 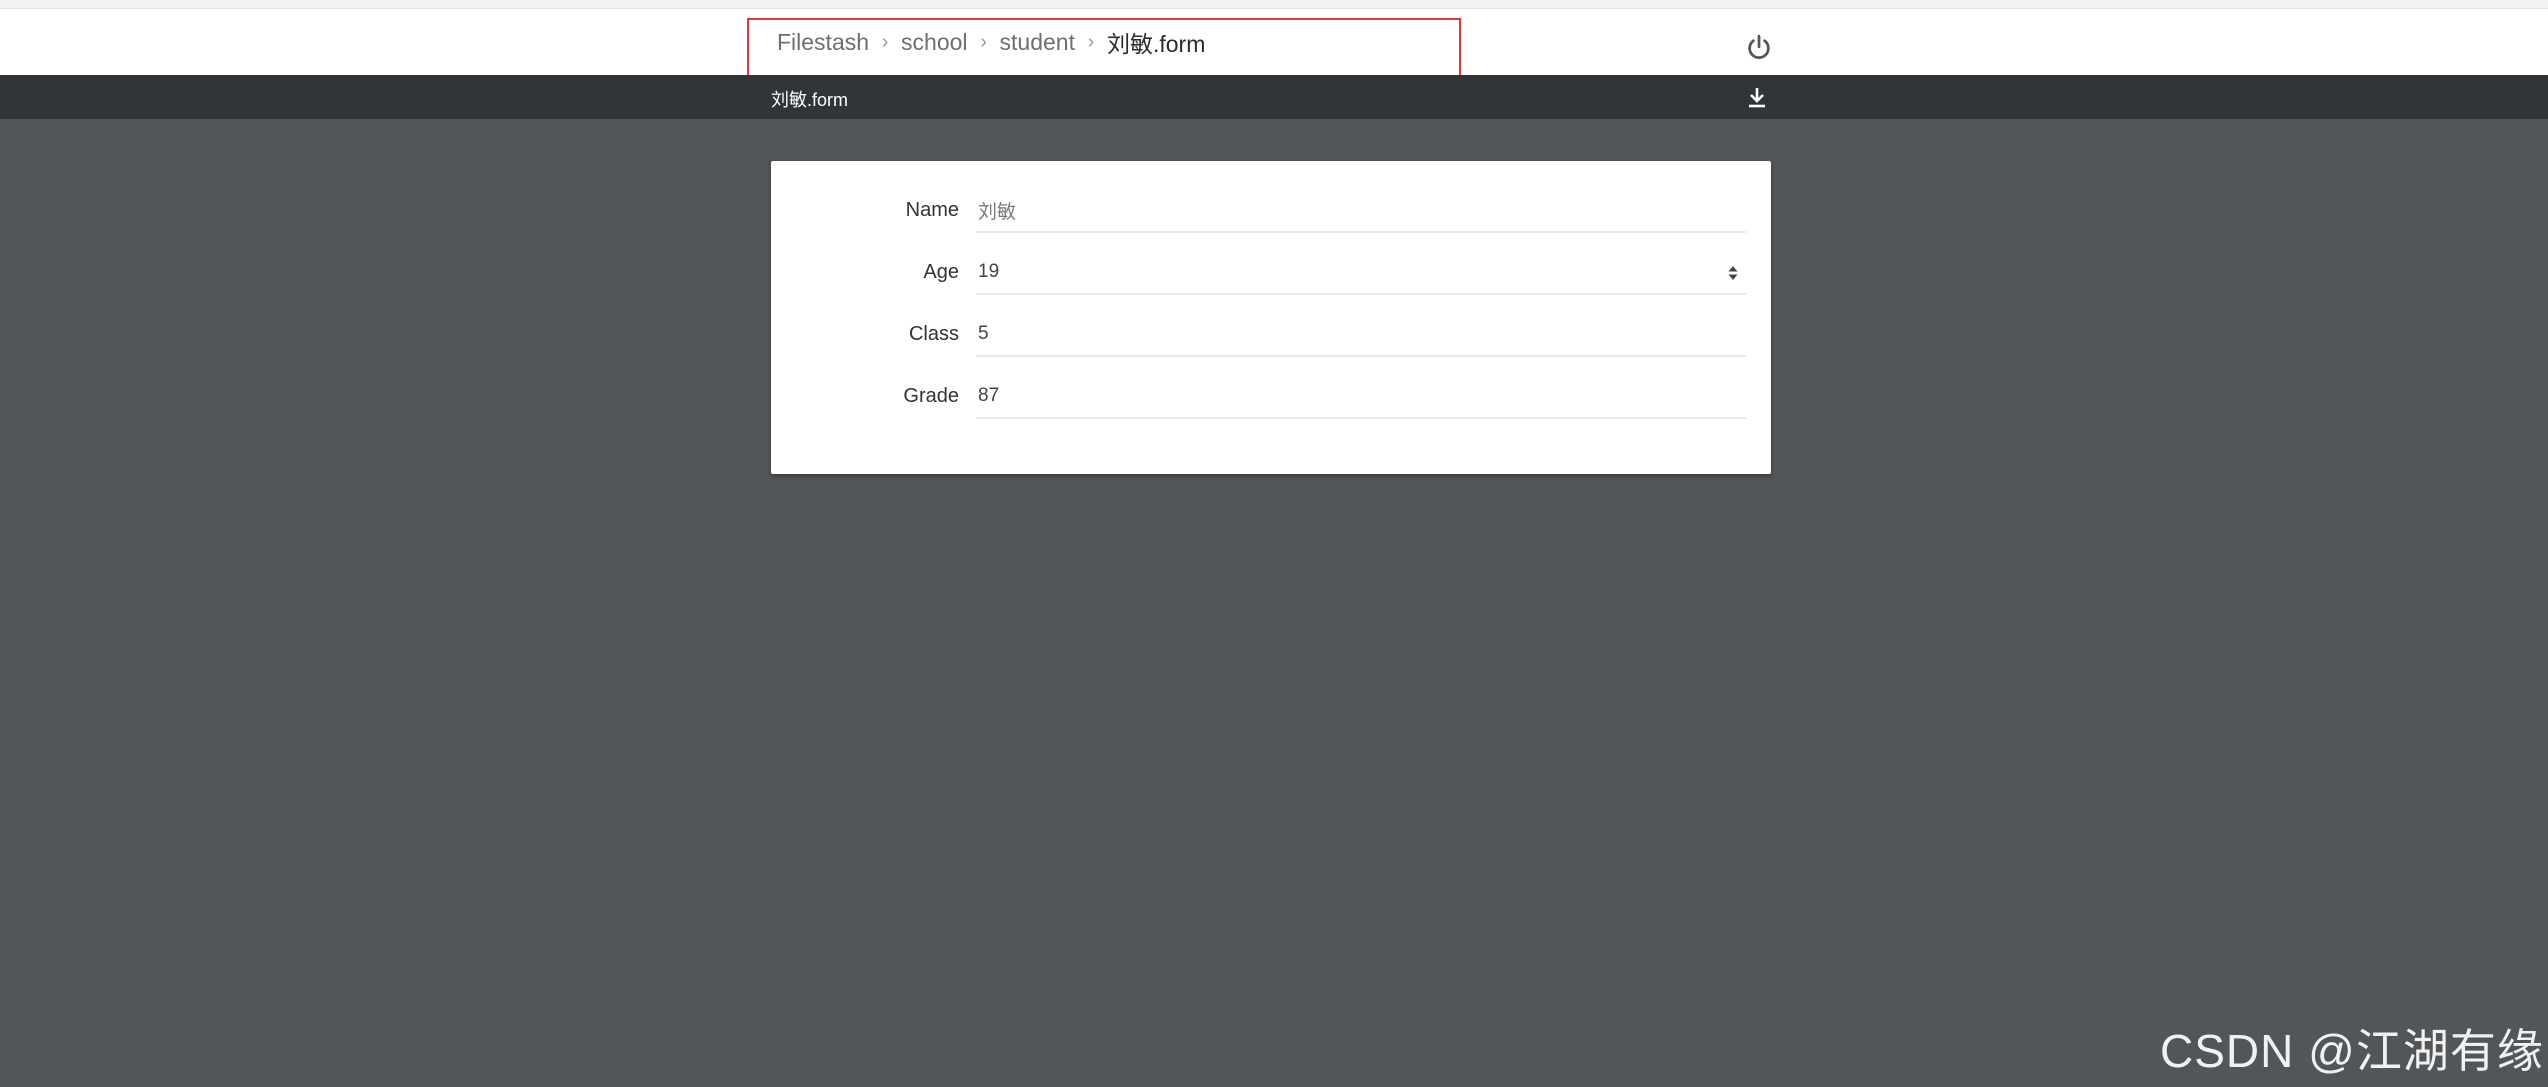 I want to click on download-icon, so click(x=1757, y=98).